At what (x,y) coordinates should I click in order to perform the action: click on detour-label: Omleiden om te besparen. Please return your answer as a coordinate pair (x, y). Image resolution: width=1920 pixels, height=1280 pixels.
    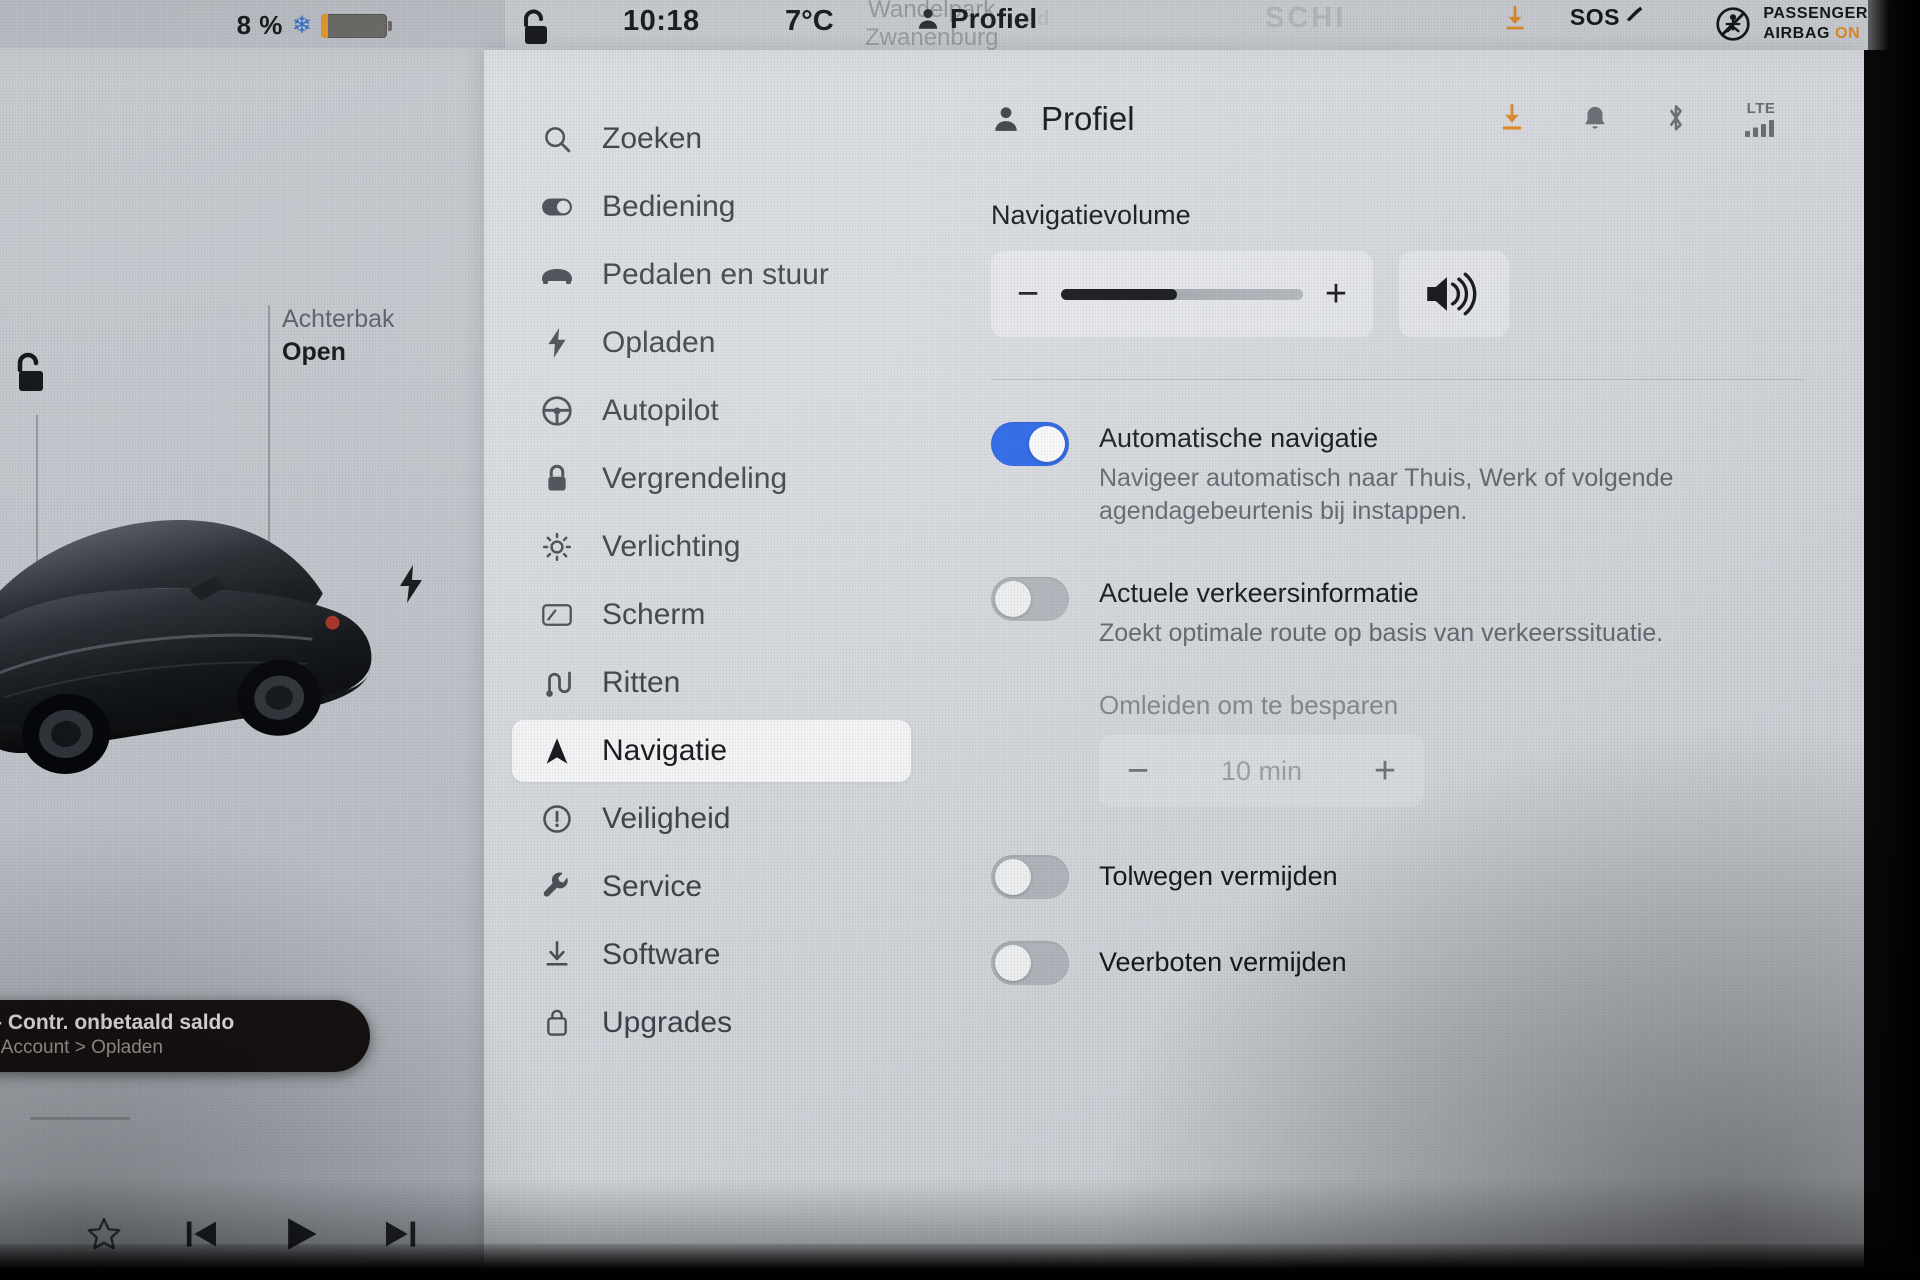
    Looking at the image, I should click on (1249, 705).